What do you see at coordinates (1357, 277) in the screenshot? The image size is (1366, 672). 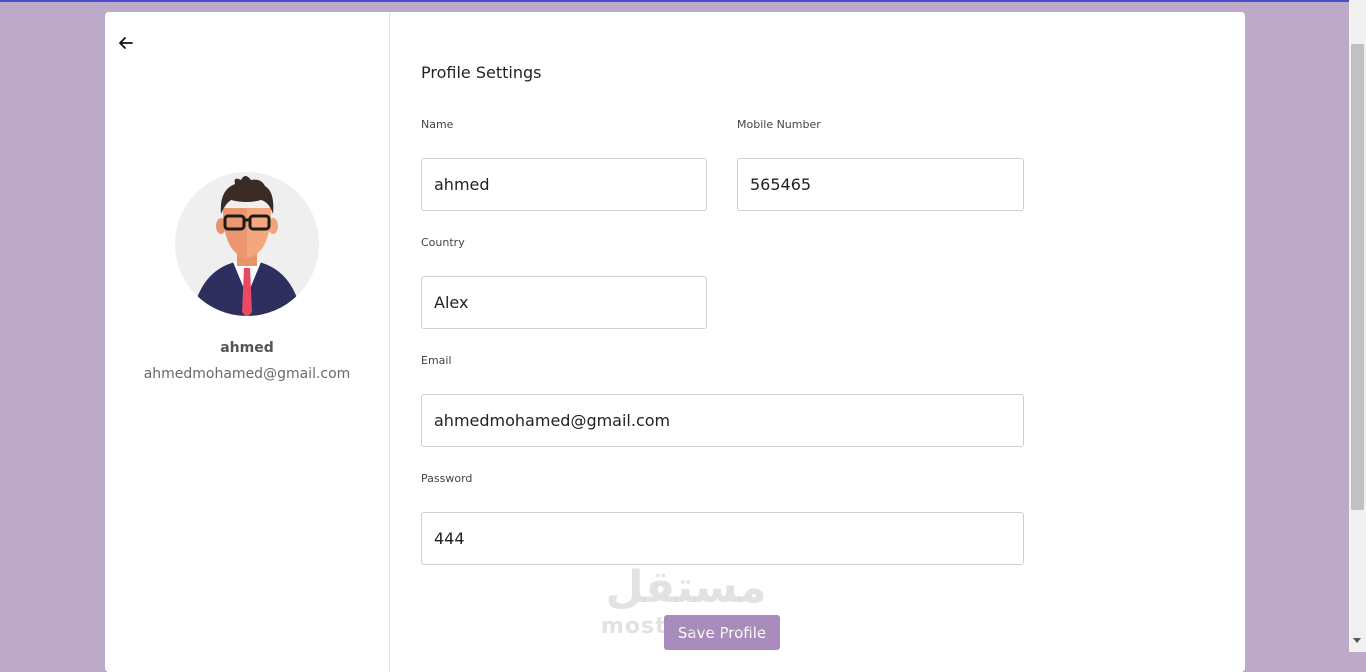 I see `scroll-thumb` at bounding box center [1357, 277].